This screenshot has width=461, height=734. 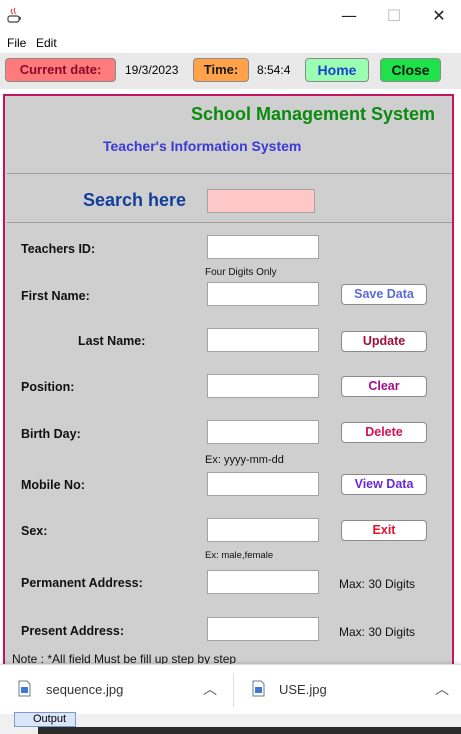 I want to click on clear-button: Clear, so click(x=384, y=386).